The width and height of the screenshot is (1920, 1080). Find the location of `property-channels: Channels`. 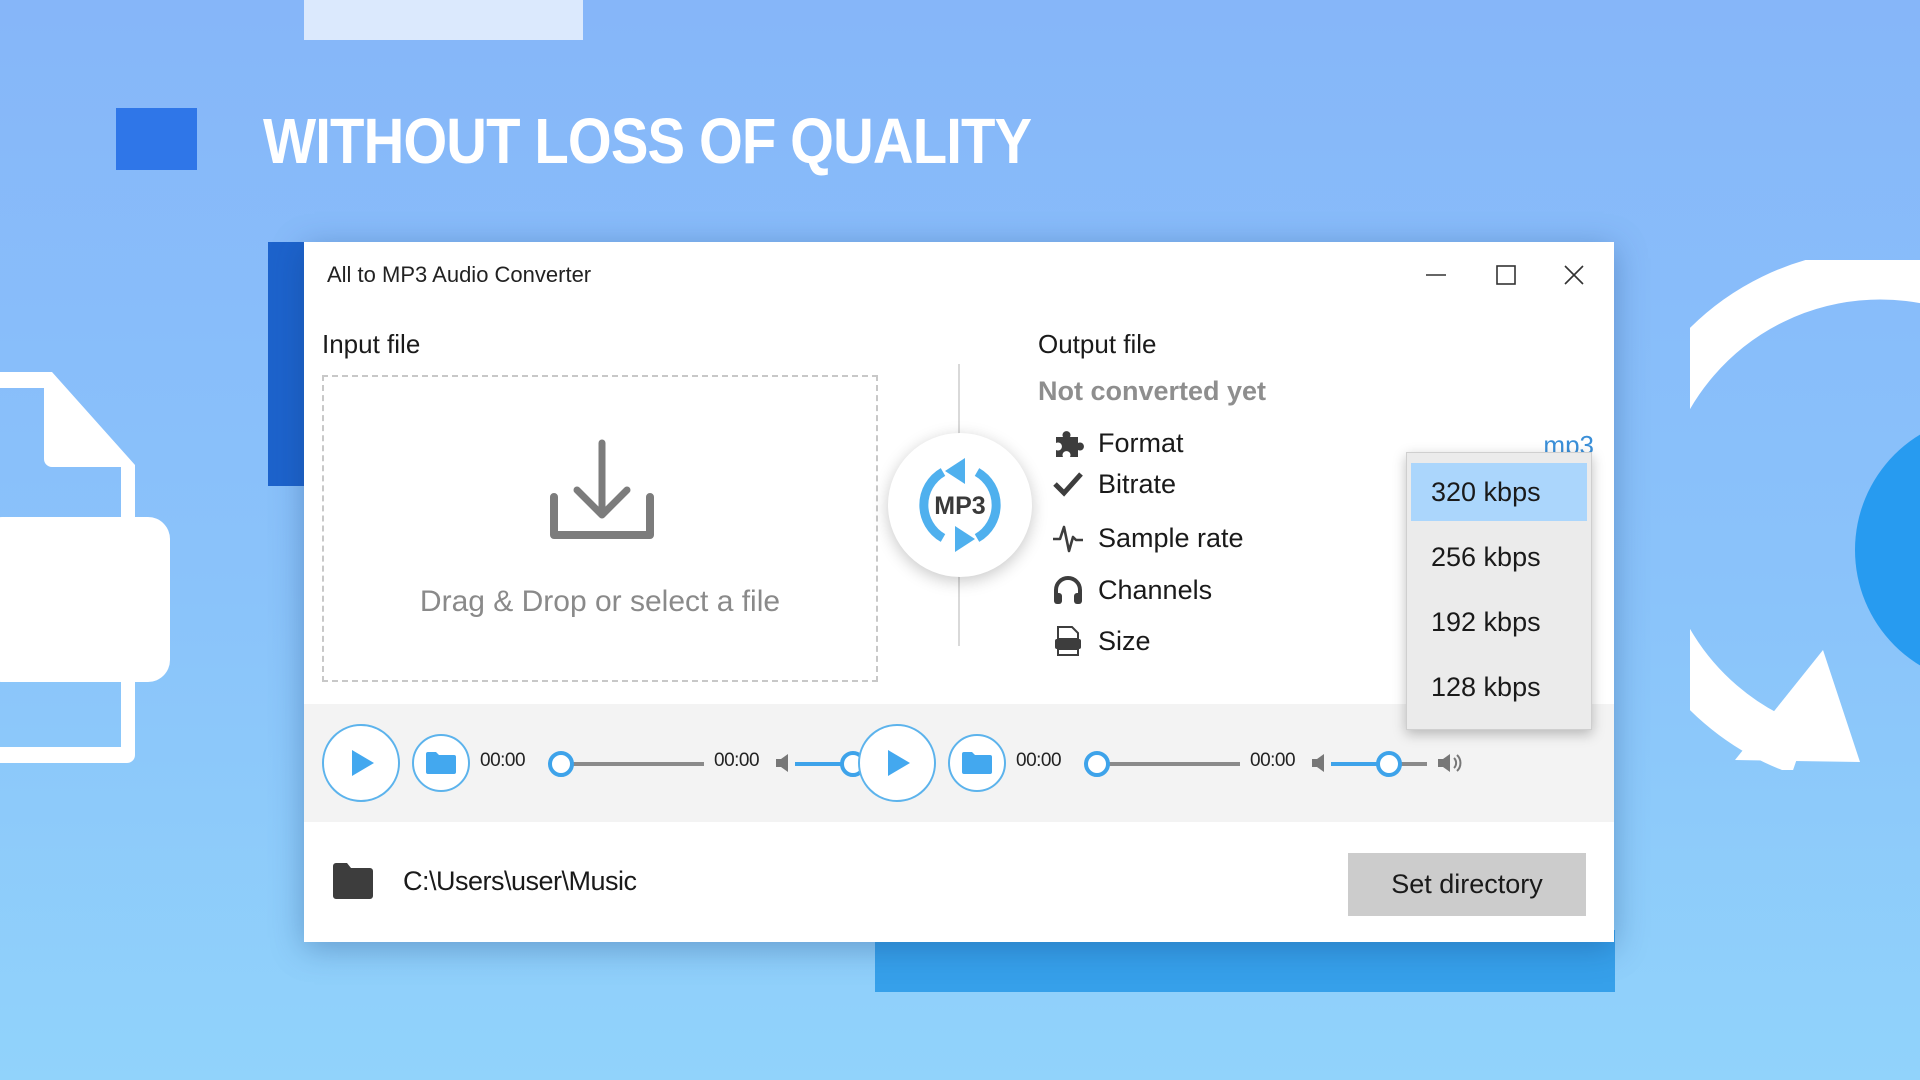

property-channels: Channels is located at coordinates (1131, 590).